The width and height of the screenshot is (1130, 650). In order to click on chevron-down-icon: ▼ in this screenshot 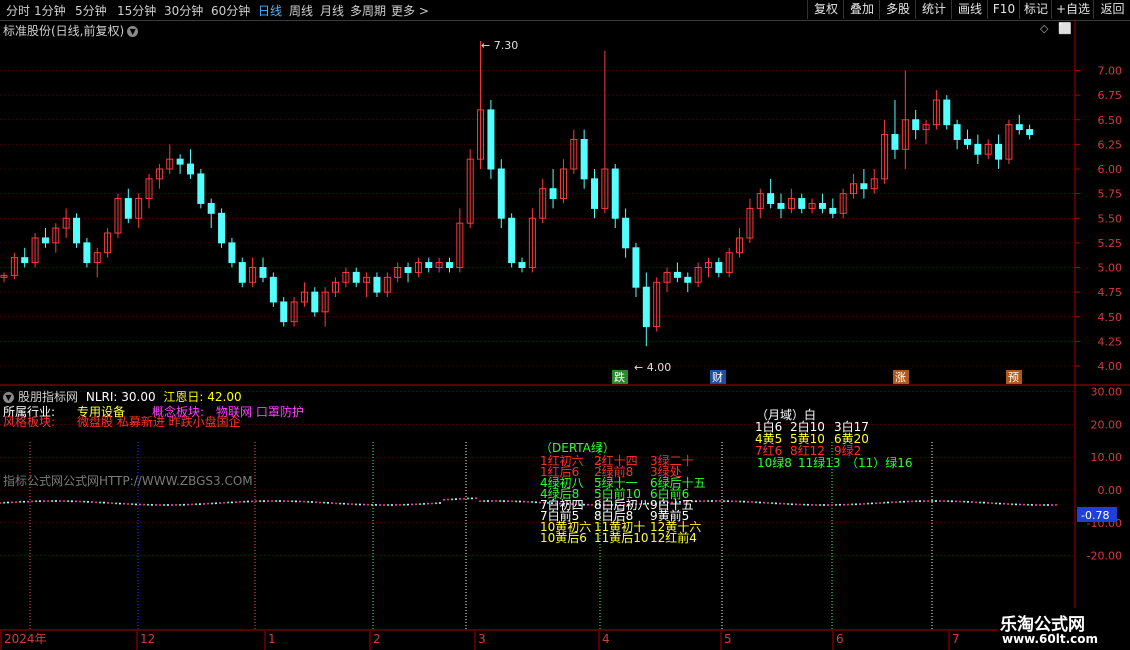, I will do `click(8, 397)`.